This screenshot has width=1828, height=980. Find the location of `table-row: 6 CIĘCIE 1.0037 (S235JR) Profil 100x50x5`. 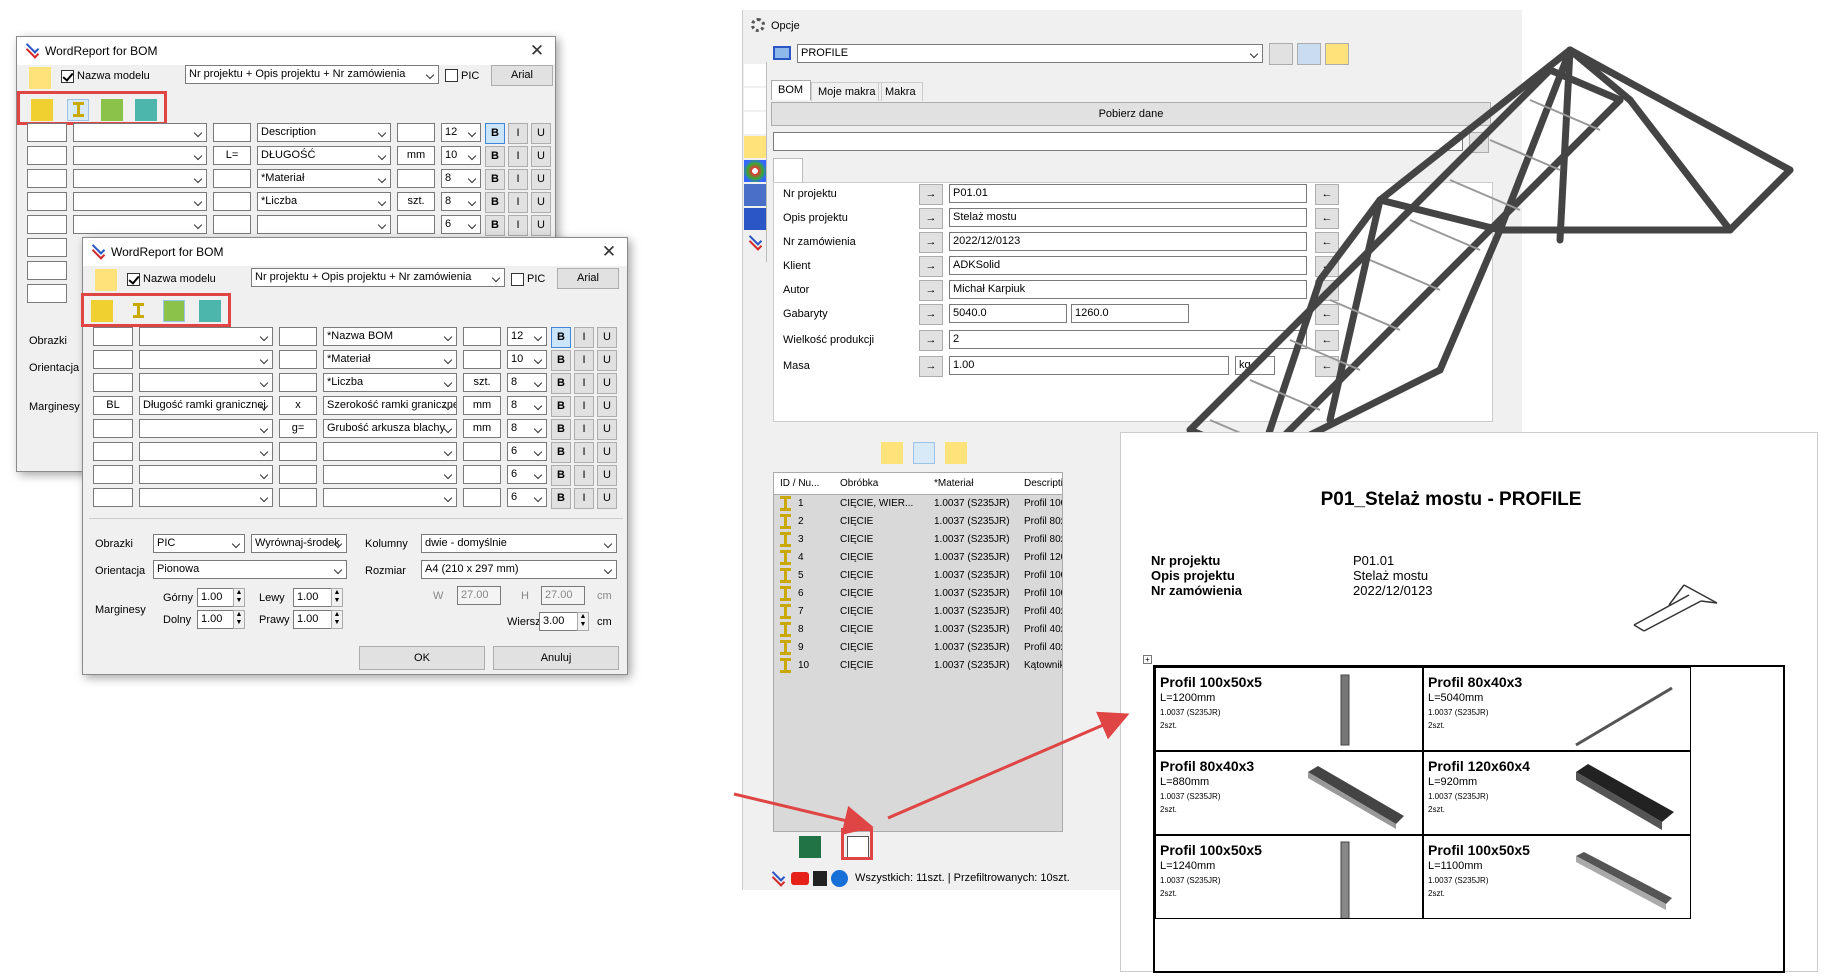

table-row: 6 CIĘCIE 1.0037 (S235JR) Profil 100x50x5 is located at coordinates (918, 594).